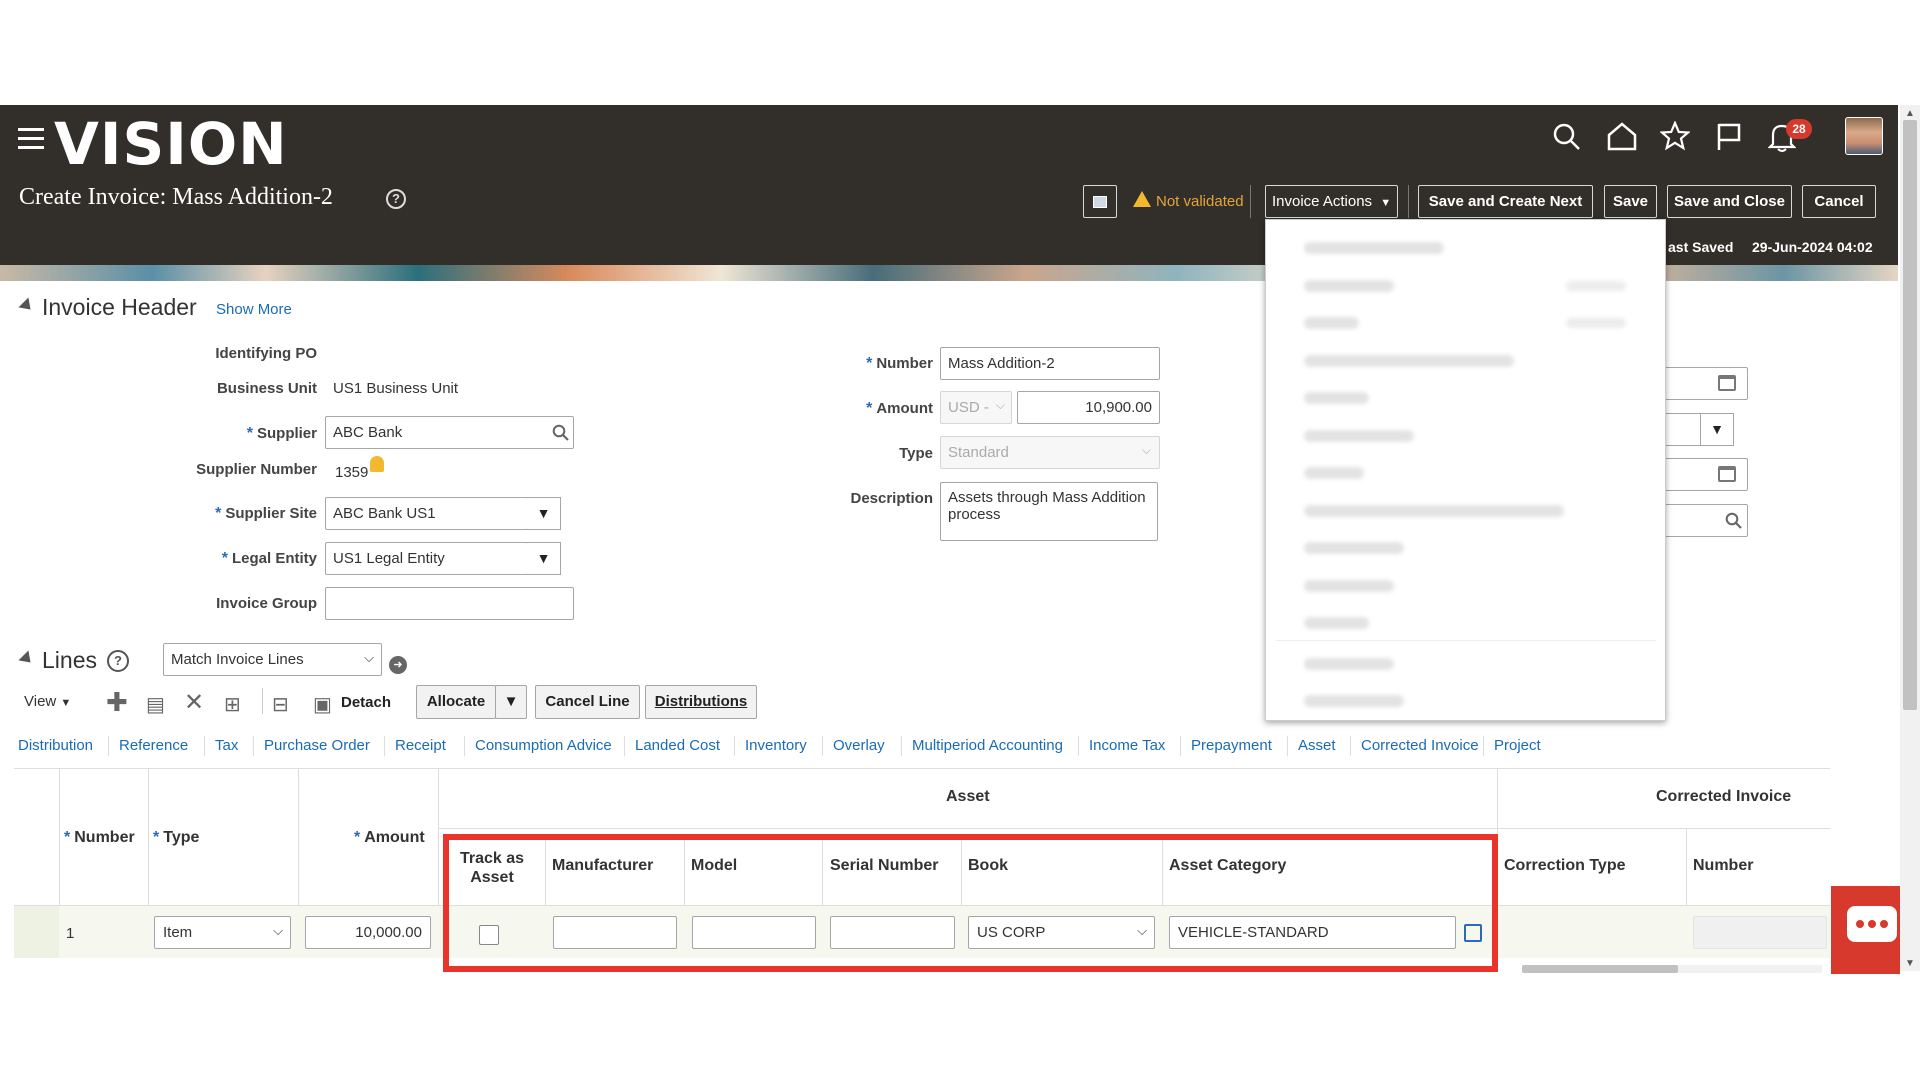  What do you see at coordinates (776, 745) in the screenshot?
I see `tab-inventory: Inventory` at bounding box center [776, 745].